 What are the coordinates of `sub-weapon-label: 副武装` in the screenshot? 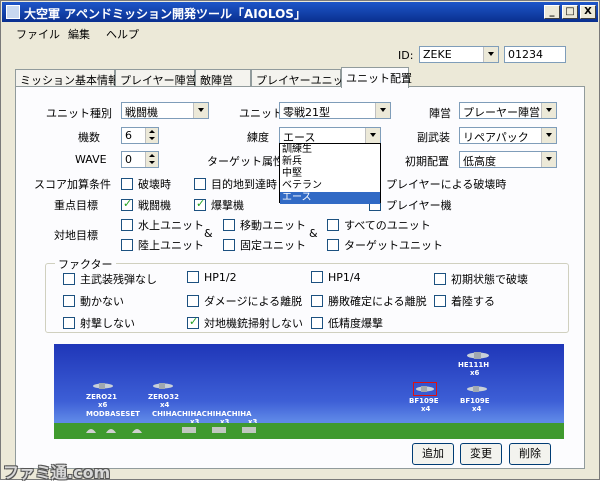 It's located at (433, 137).